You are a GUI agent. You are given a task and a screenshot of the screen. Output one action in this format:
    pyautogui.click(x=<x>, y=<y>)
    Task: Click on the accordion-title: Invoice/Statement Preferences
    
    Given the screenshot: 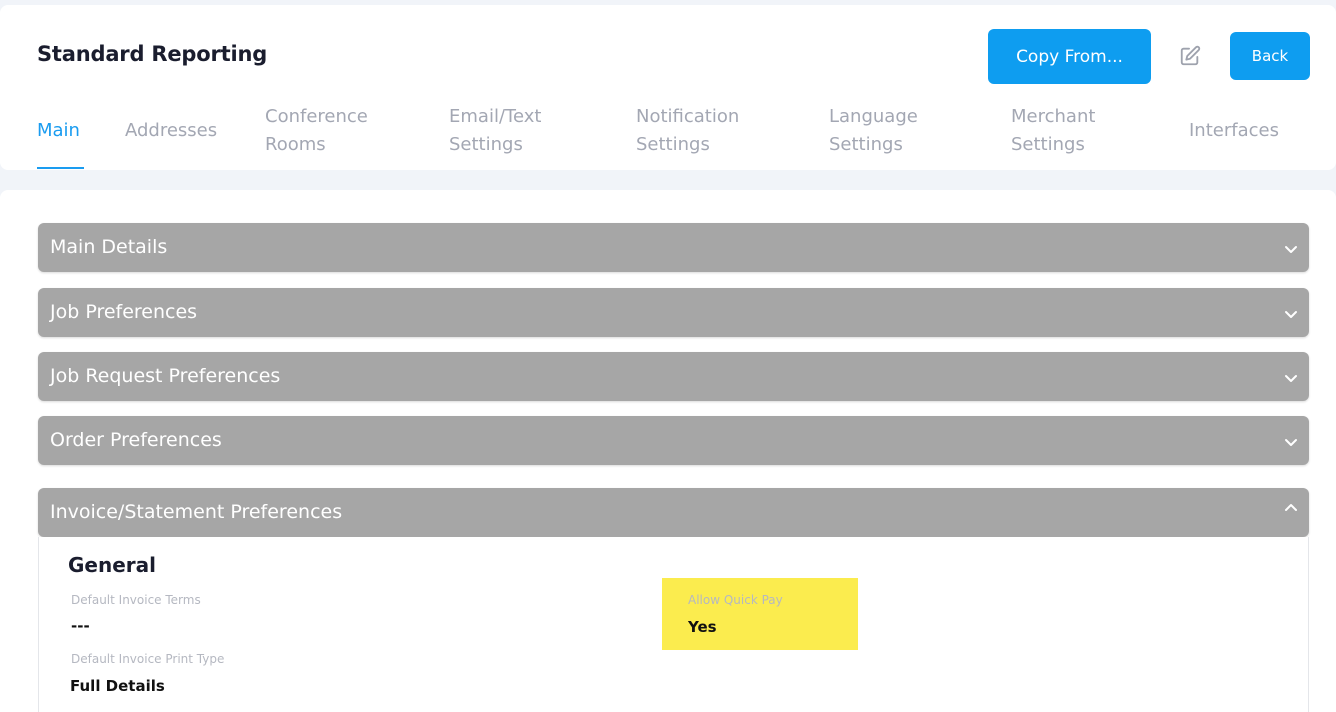 What is the action you would take?
    pyautogui.click(x=196, y=512)
    